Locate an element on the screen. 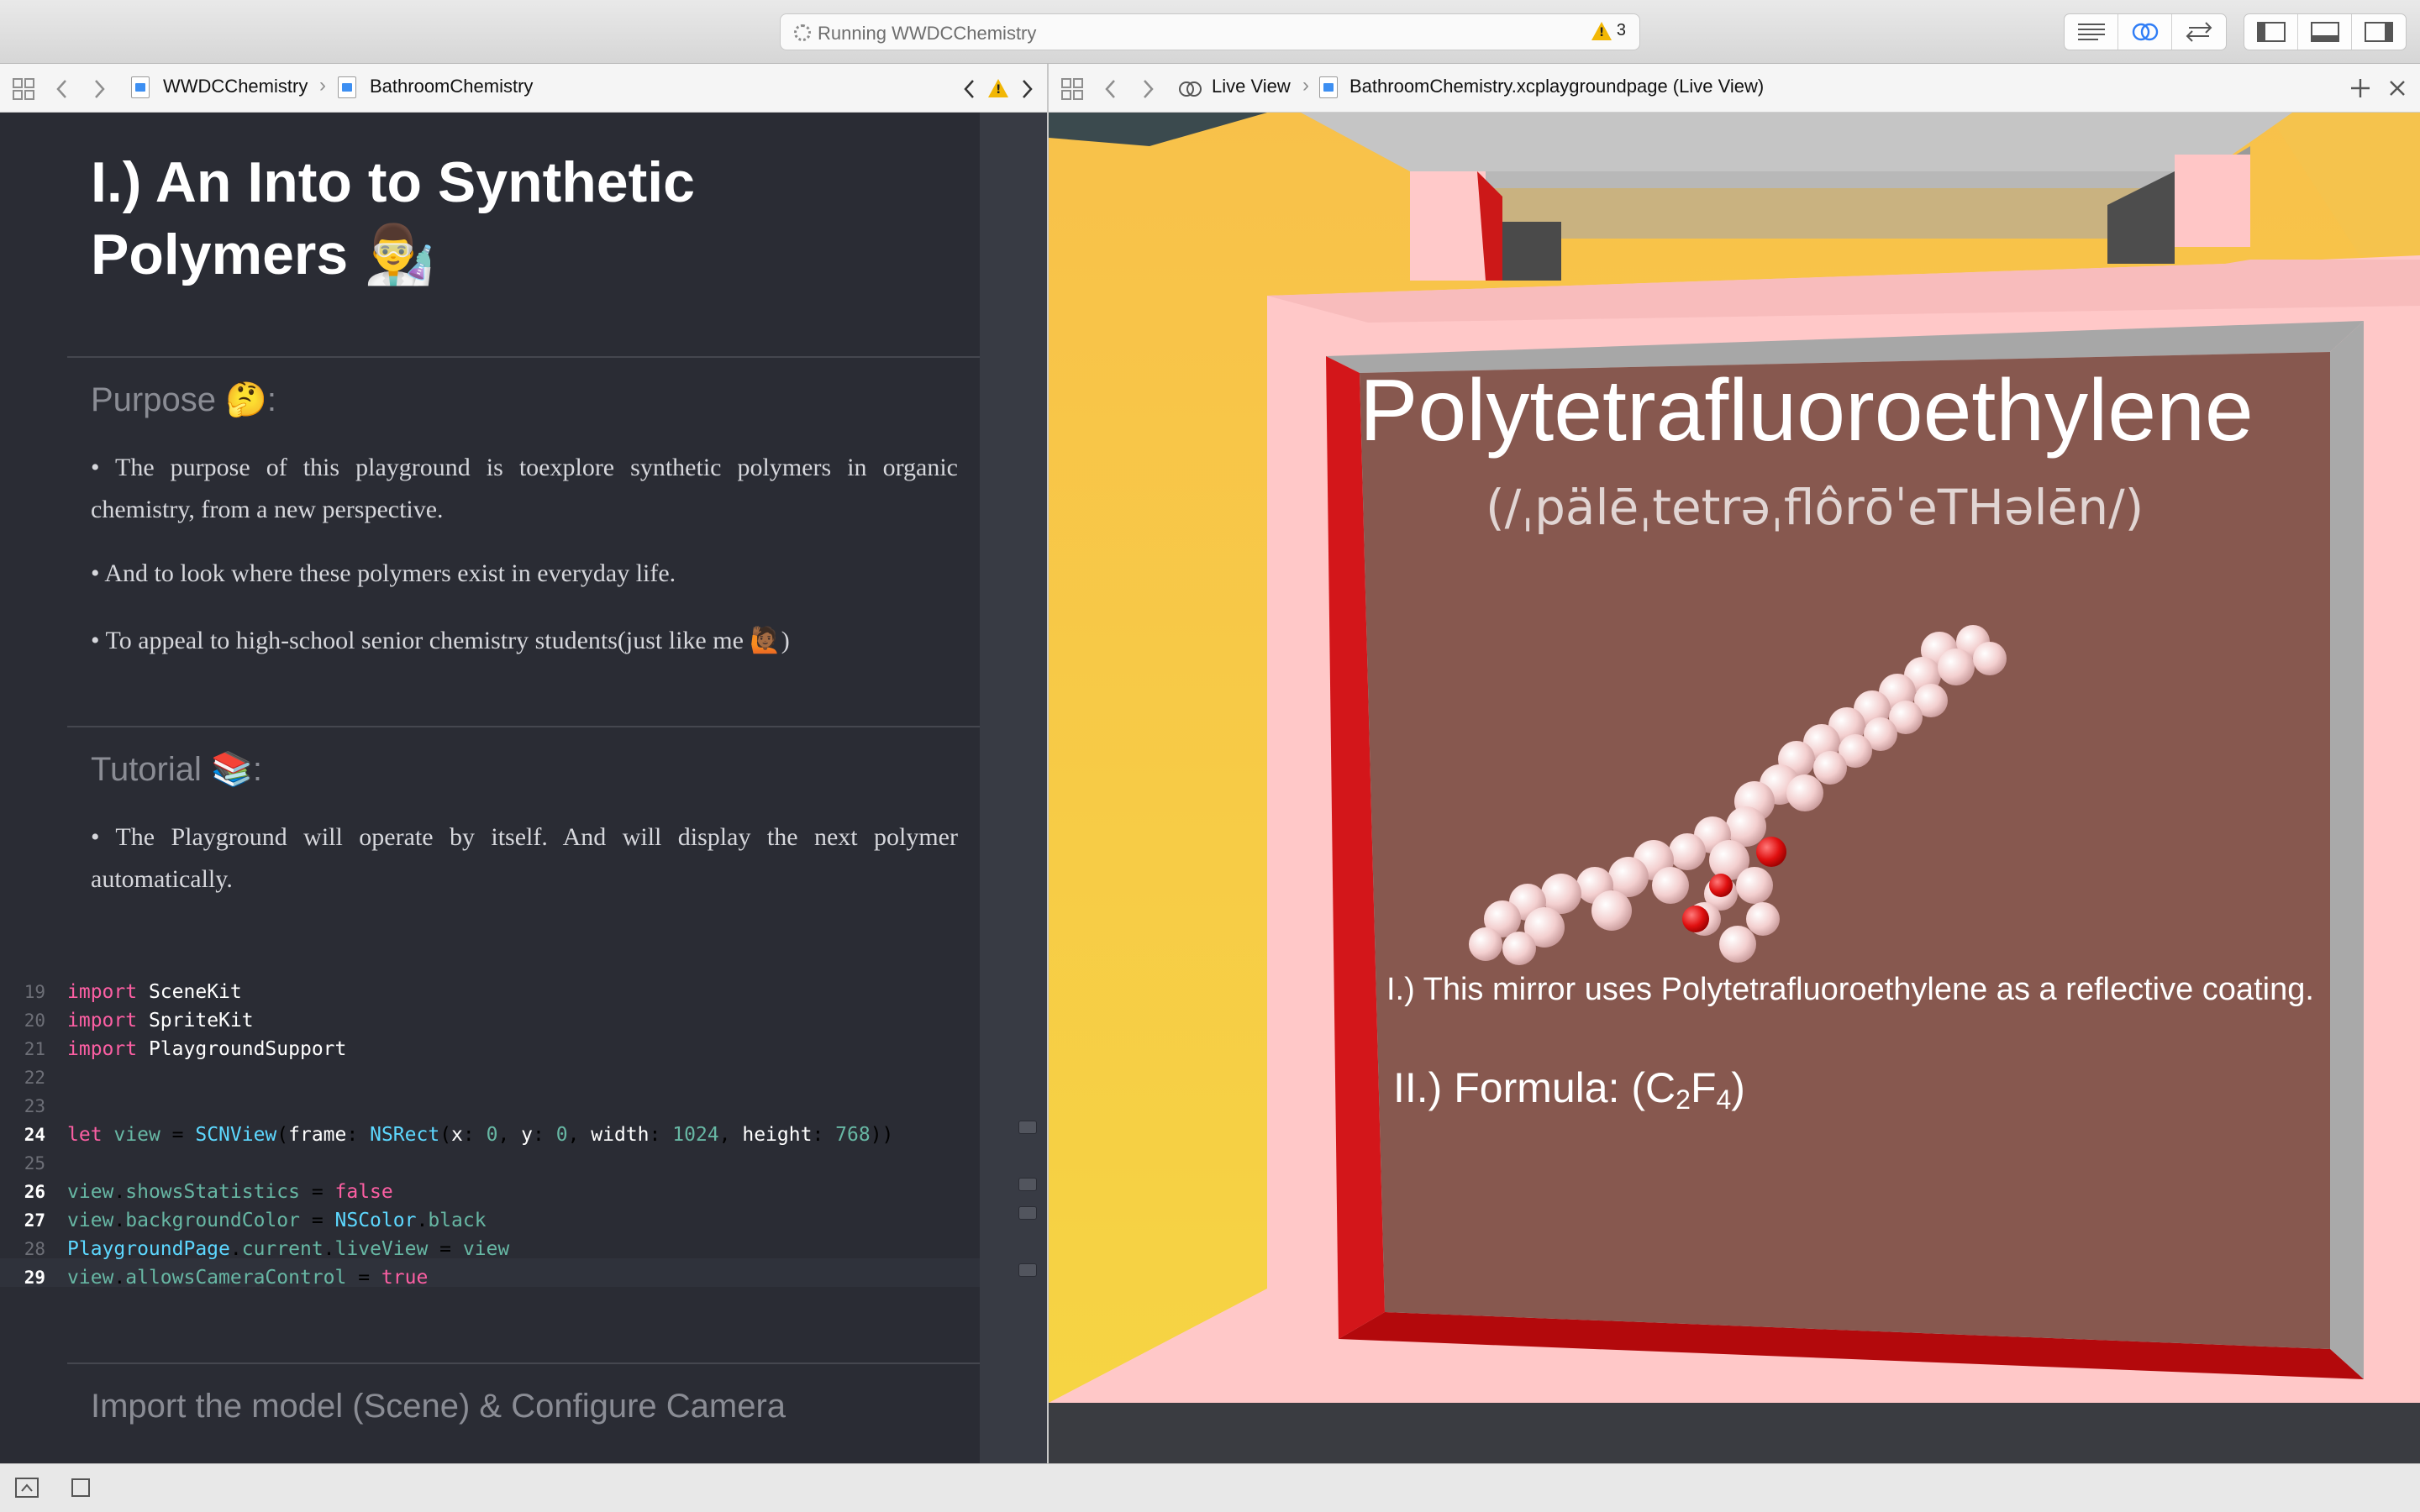 The height and width of the screenshot is (1512, 2420). debug-area-toggle-button is located at coordinates (2325, 32).